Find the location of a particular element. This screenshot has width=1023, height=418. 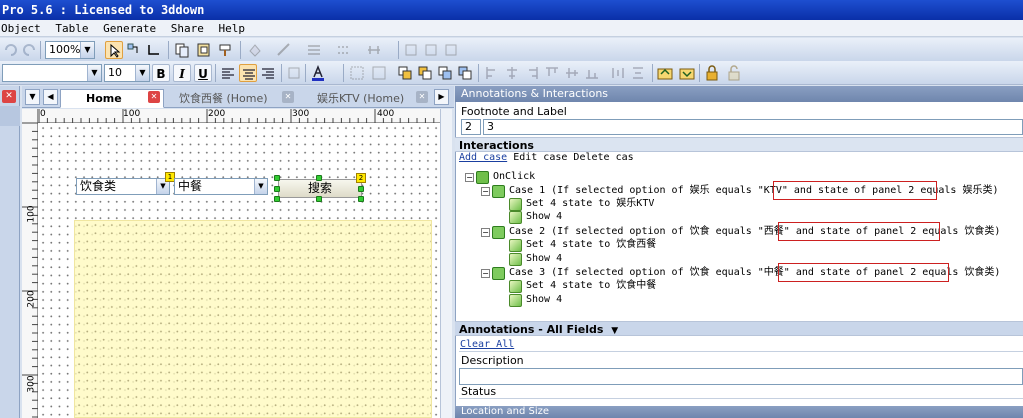

align-right-icon is located at coordinates (451, 50).